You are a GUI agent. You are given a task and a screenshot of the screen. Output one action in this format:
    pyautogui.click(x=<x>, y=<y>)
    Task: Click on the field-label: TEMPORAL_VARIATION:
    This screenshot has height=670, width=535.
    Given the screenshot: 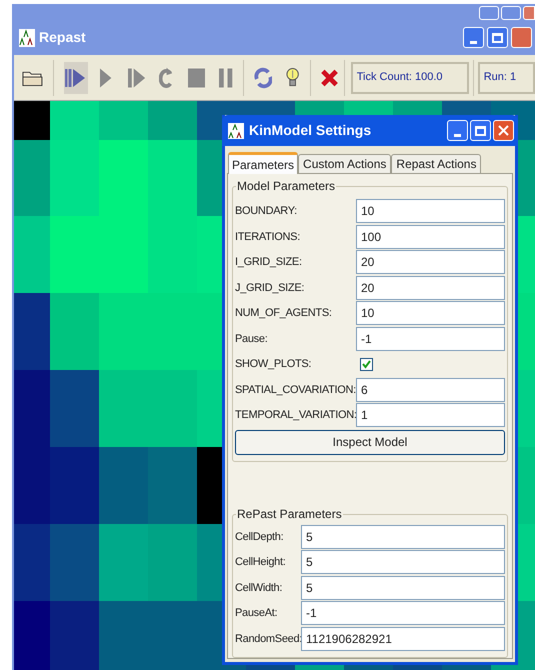 What is the action you would take?
    pyautogui.click(x=295, y=415)
    